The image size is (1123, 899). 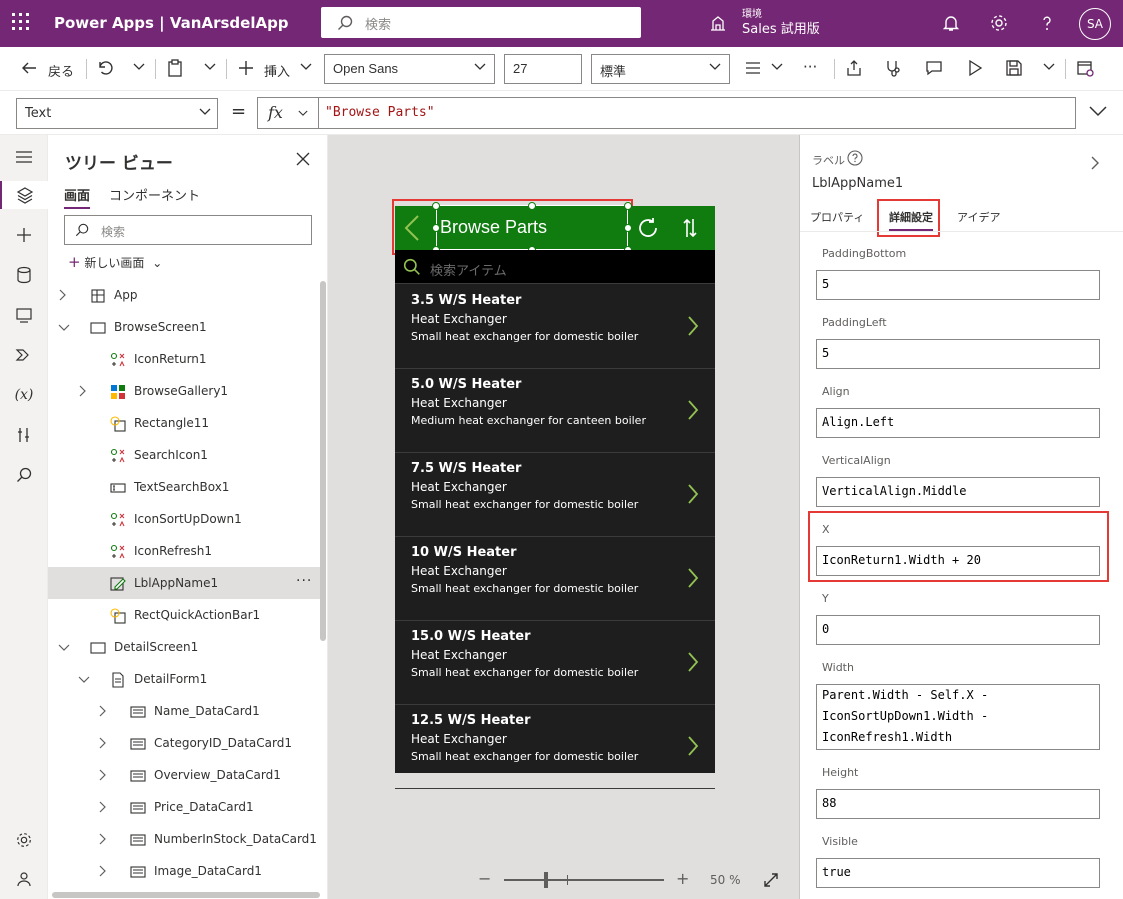 What do you see at coordinates (753, 68) in the screenshot?
I see `align-text-icon` at bounding box center [753, 68].